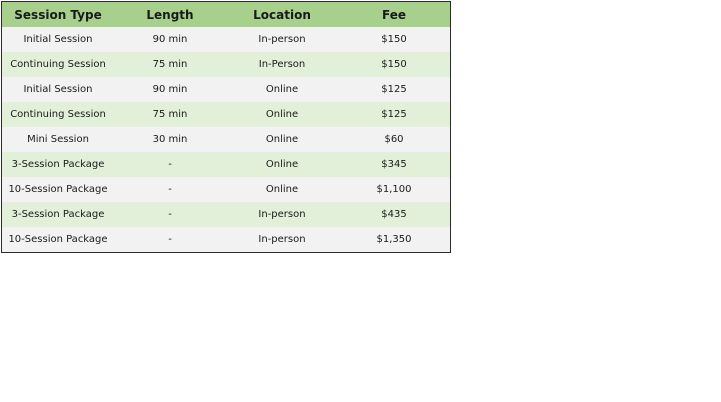 Image resolution: width=721 pixels, height=402 pixels. I want to click on header-session-type: Session Type, so click(58, 14).